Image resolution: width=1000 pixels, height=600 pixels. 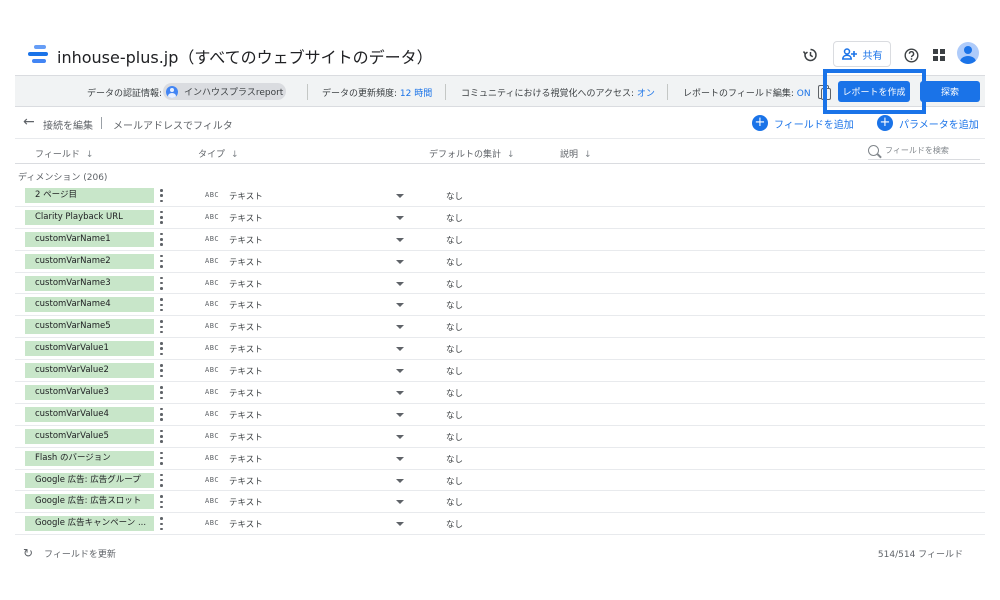 I want to click on help-icon, so click(x=911, y=55).